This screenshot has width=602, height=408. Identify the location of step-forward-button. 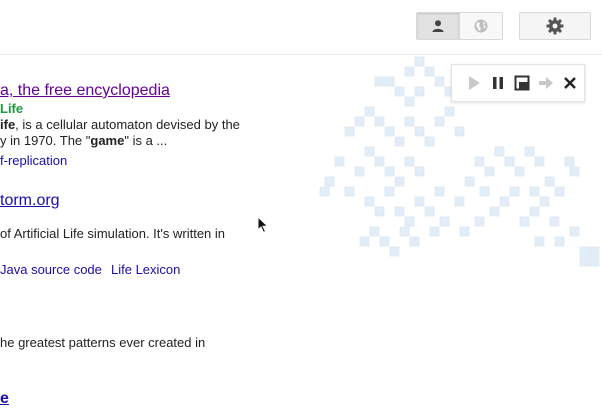
(546, 83).